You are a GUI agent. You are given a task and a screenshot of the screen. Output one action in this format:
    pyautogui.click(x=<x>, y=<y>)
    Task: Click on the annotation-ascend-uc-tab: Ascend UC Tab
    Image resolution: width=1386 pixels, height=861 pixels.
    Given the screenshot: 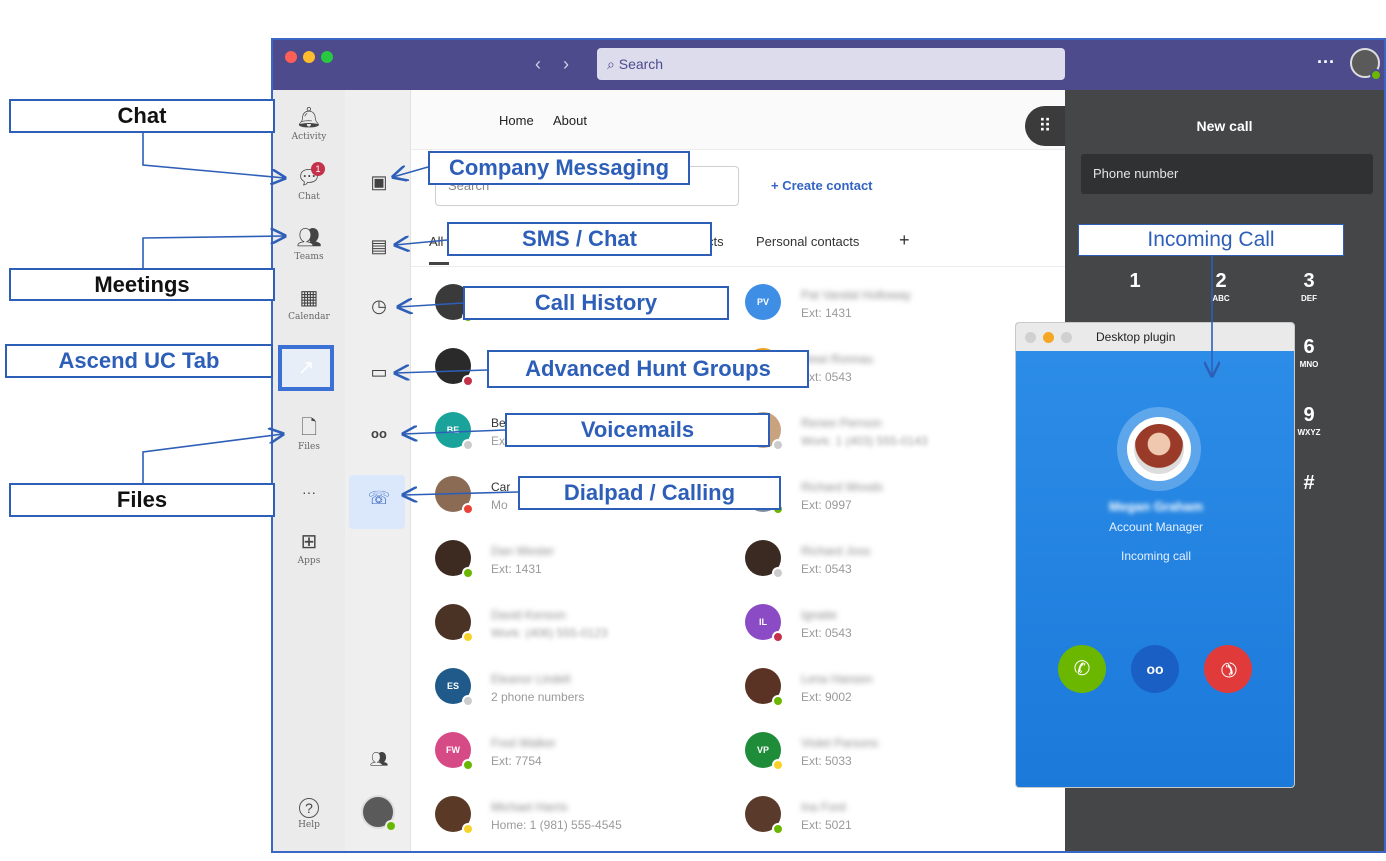 What is the action you would take?
    pyautogui.click(x=139, y=361)
    